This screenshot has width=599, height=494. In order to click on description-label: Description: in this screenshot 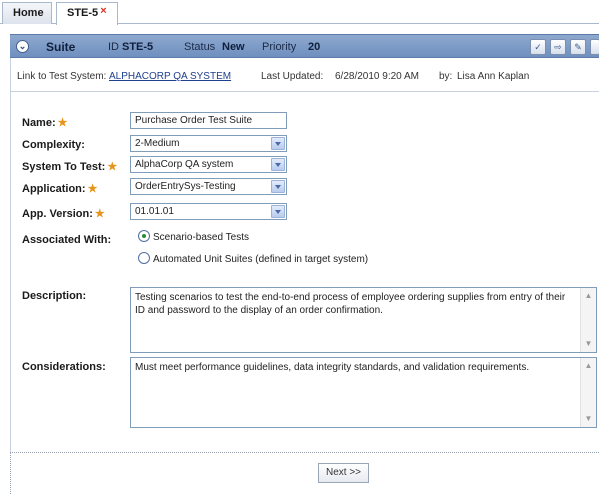, I will do `click(54, 296)`.